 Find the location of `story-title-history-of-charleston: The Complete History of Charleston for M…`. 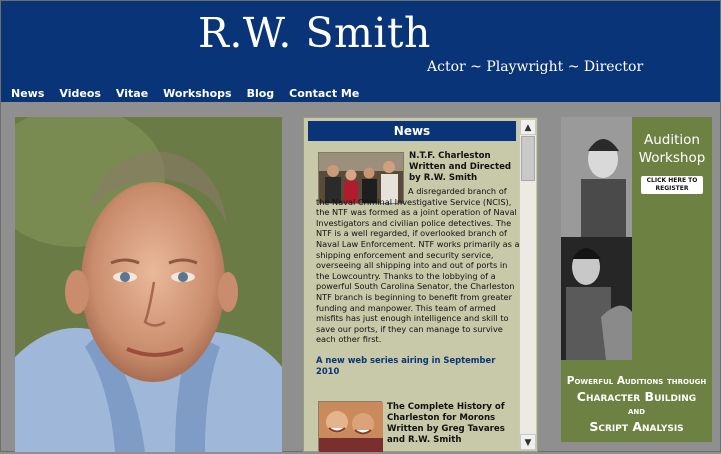

story-title-history-of-charleston: The Complete History of Charleston for M… is located at coordinates (454, 424).